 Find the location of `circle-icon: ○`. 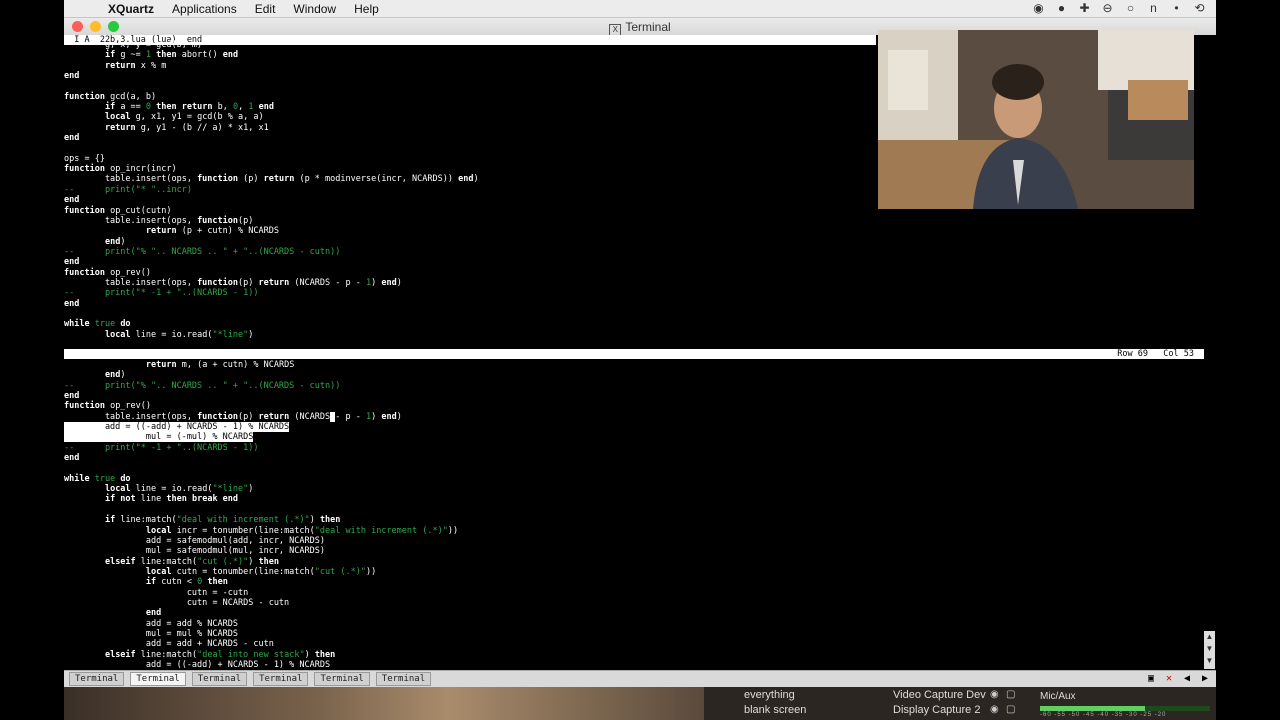

circle-icon: ○ is located at coordinates (1130, 8).